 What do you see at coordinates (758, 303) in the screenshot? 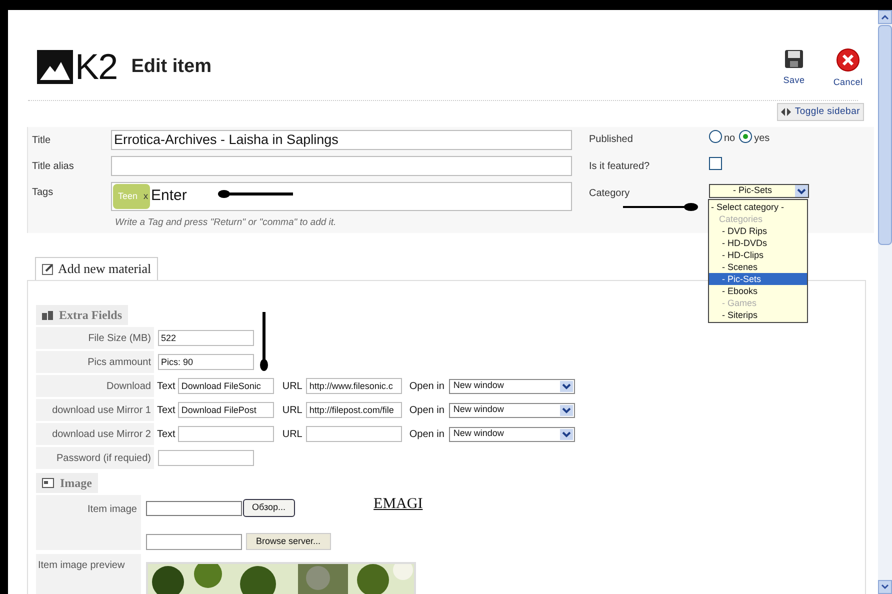
I see `dropdown-option: - Games` at bounding box center [758, 303].